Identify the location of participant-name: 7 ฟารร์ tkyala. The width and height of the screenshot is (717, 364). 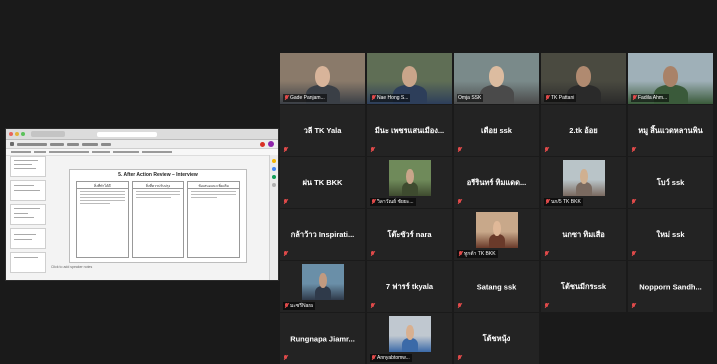
(409, 286).